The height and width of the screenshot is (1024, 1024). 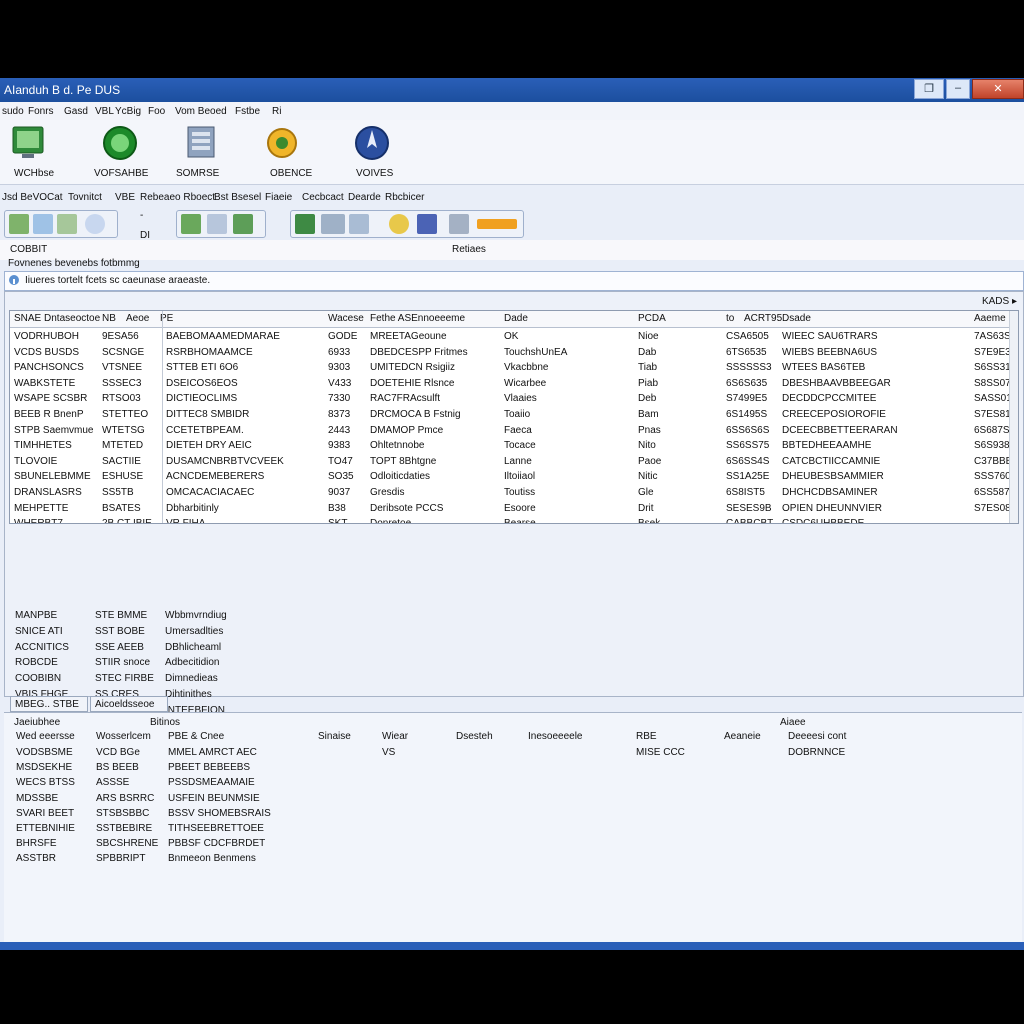 I want to click on column-header: ACRT95, so click(x=763, y=318).